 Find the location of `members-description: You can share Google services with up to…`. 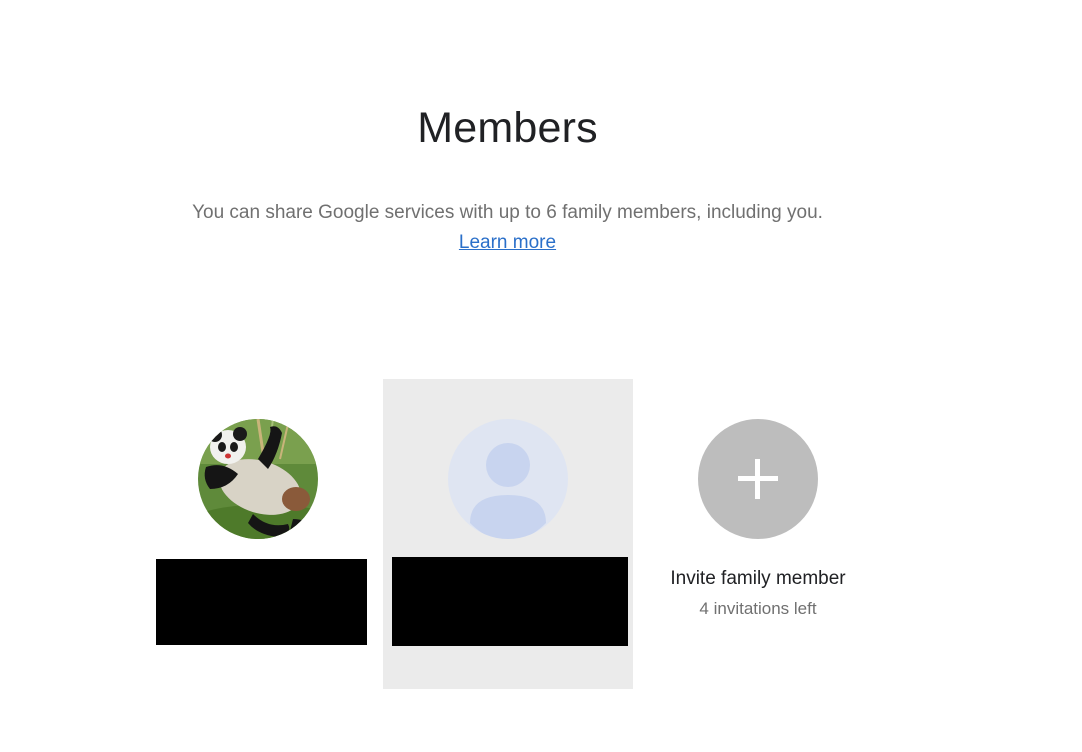

members-description: You can share Google services with up to… is located at coordinates (507, 212).